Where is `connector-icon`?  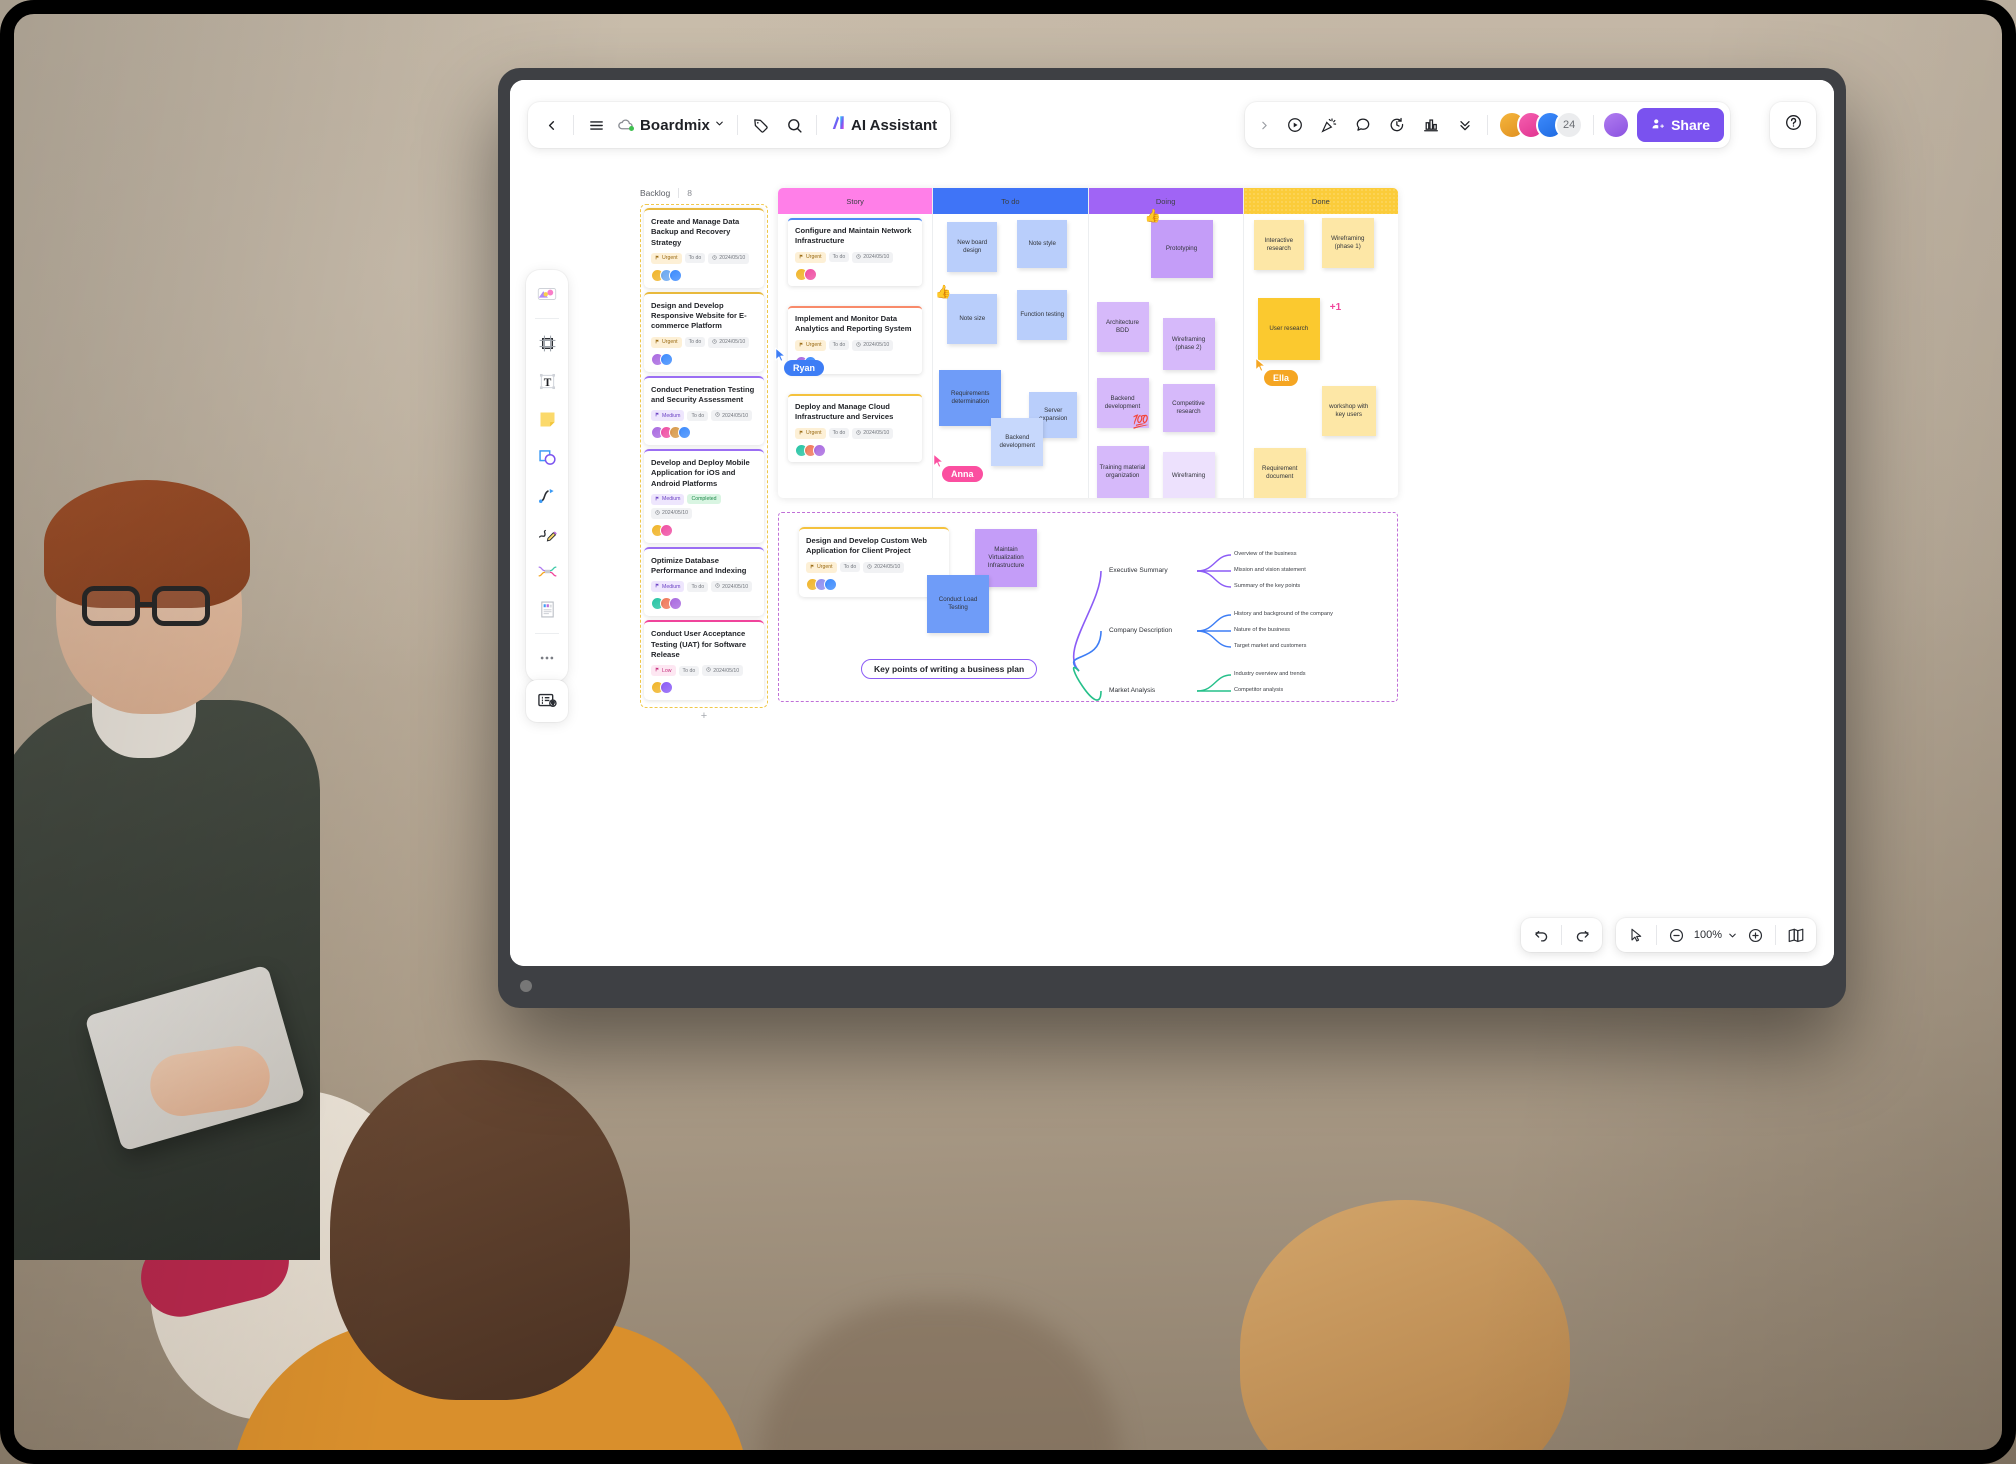 connector-icon is located at coordinates (547, 495).